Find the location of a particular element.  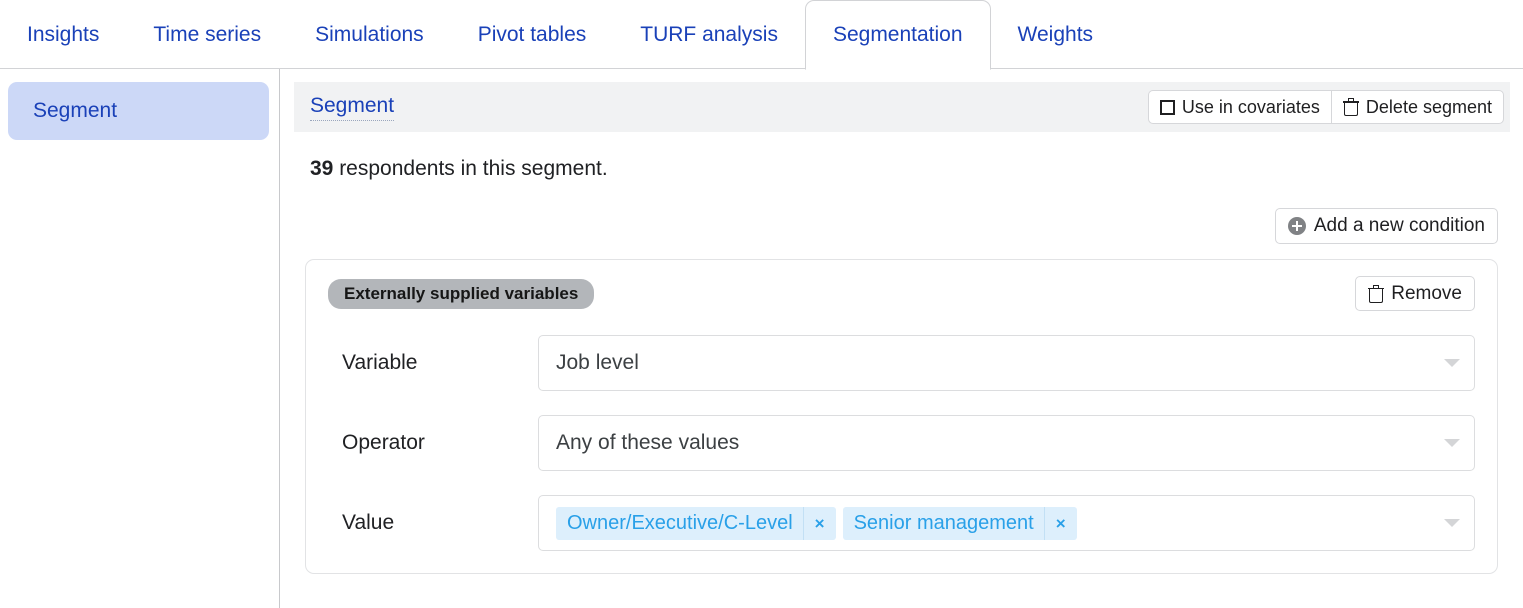

add-condition-row: Add a new condition is located at coordinates (902, 226).